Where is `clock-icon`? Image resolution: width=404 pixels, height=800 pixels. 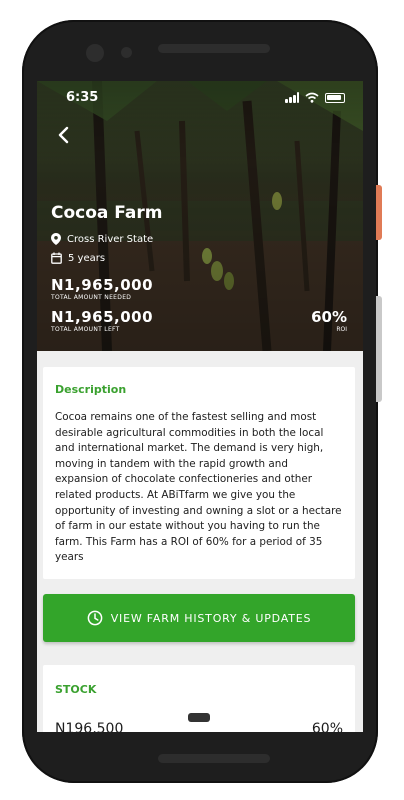 clock-icon is located at coordinates (95, 618).